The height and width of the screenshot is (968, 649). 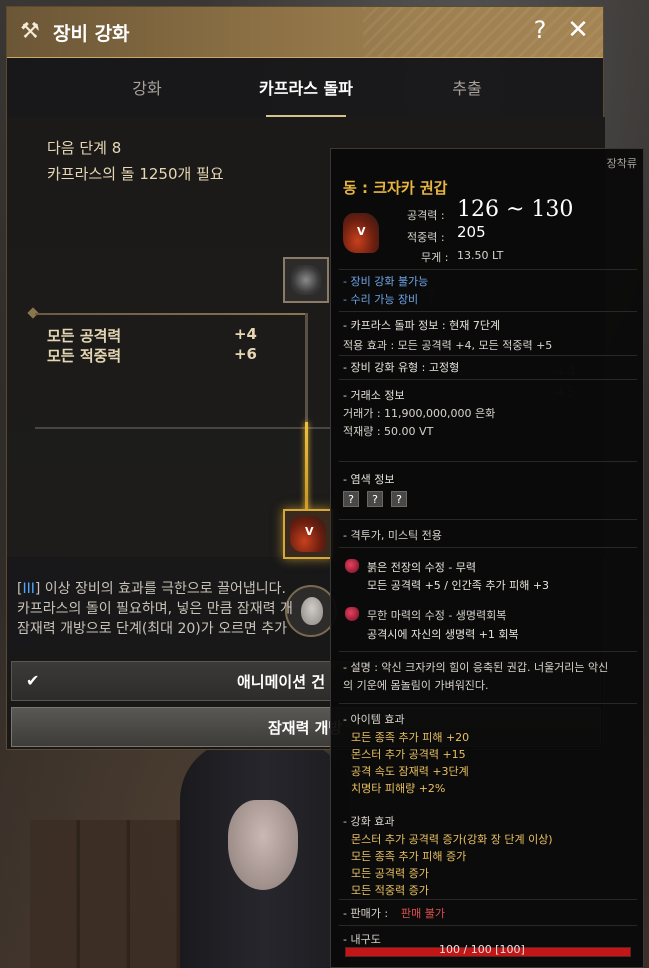 What do you see at coordinates (105, 894) in the screenshot?
I see `background-door` at bounding box center [105, 894].